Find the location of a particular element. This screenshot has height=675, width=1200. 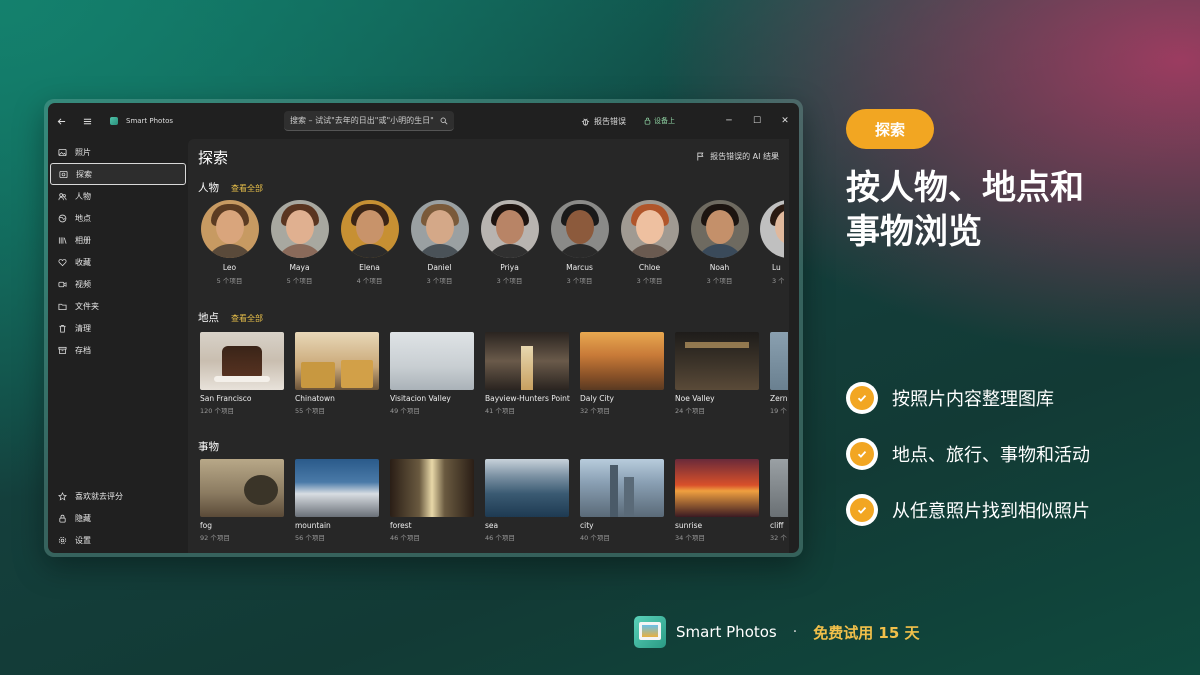

place-card: Visitacion Valley 49 个项目 is located at coordinates (432, 373).